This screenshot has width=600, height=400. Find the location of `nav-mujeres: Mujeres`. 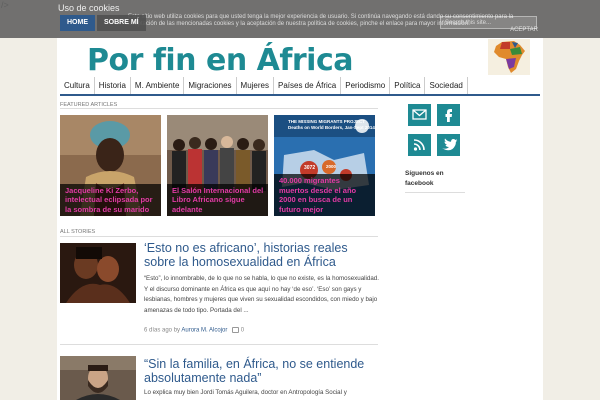

nav-mujeres: Mujeres is located at coordinates (255, 85).